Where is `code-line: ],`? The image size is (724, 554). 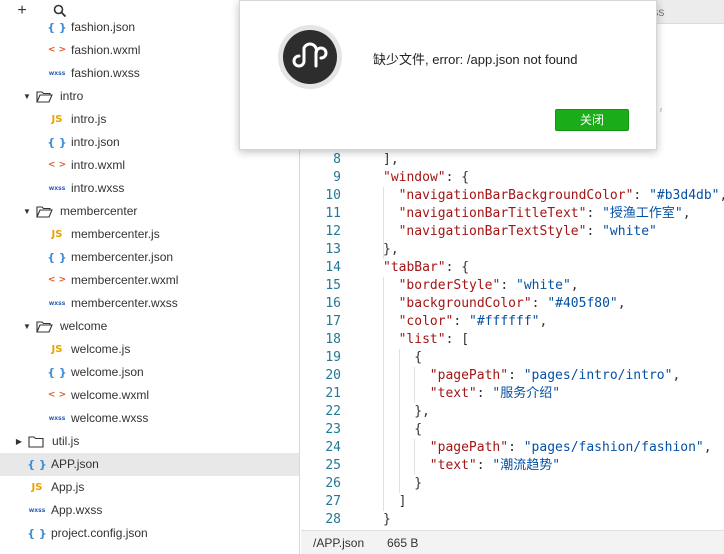 code-line: ], is located at coordinates (391, 160).